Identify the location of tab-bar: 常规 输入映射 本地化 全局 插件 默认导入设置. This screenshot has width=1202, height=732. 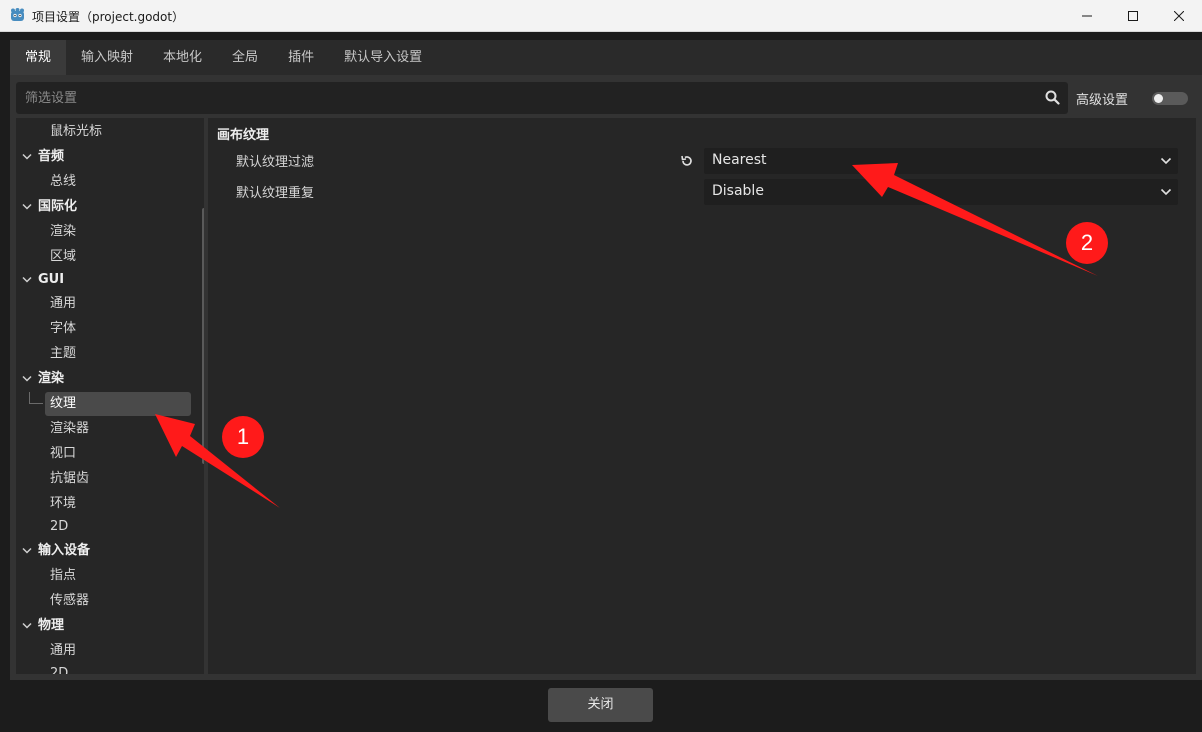
(224, 57).